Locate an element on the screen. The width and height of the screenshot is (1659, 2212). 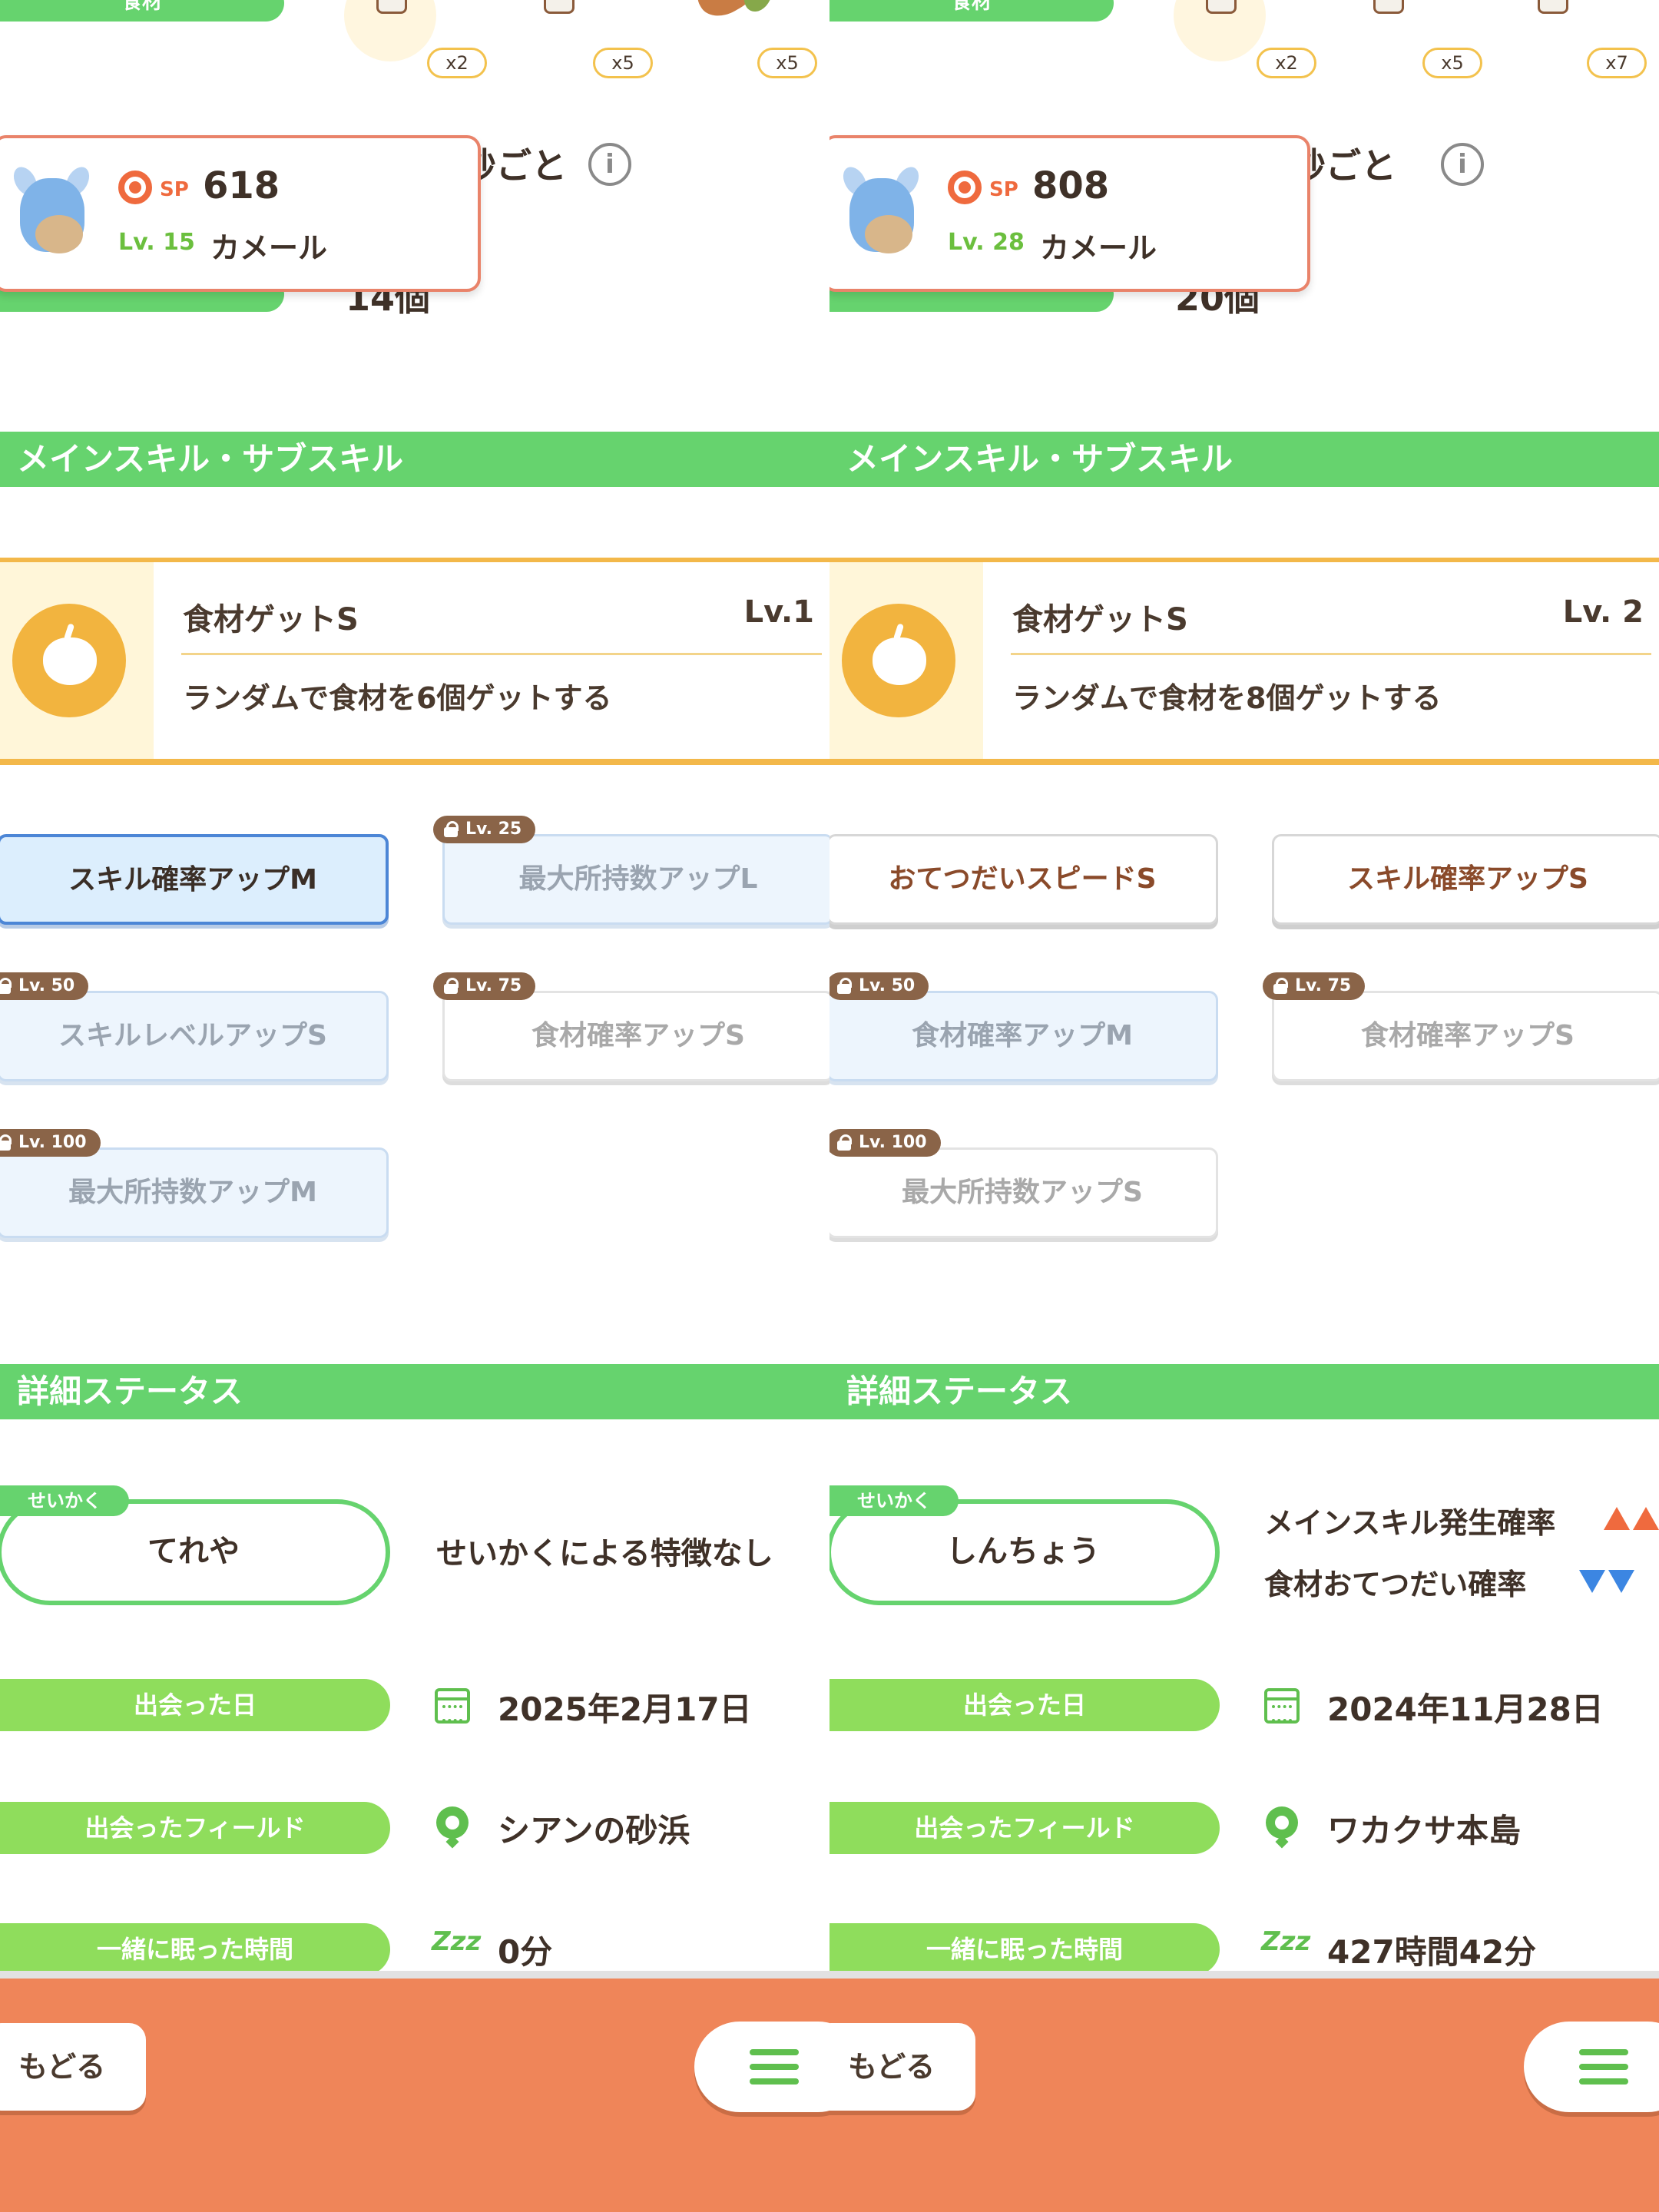
nature-down-effect: 食材おてつだい確率 is located at coordinates (1396, 1584).